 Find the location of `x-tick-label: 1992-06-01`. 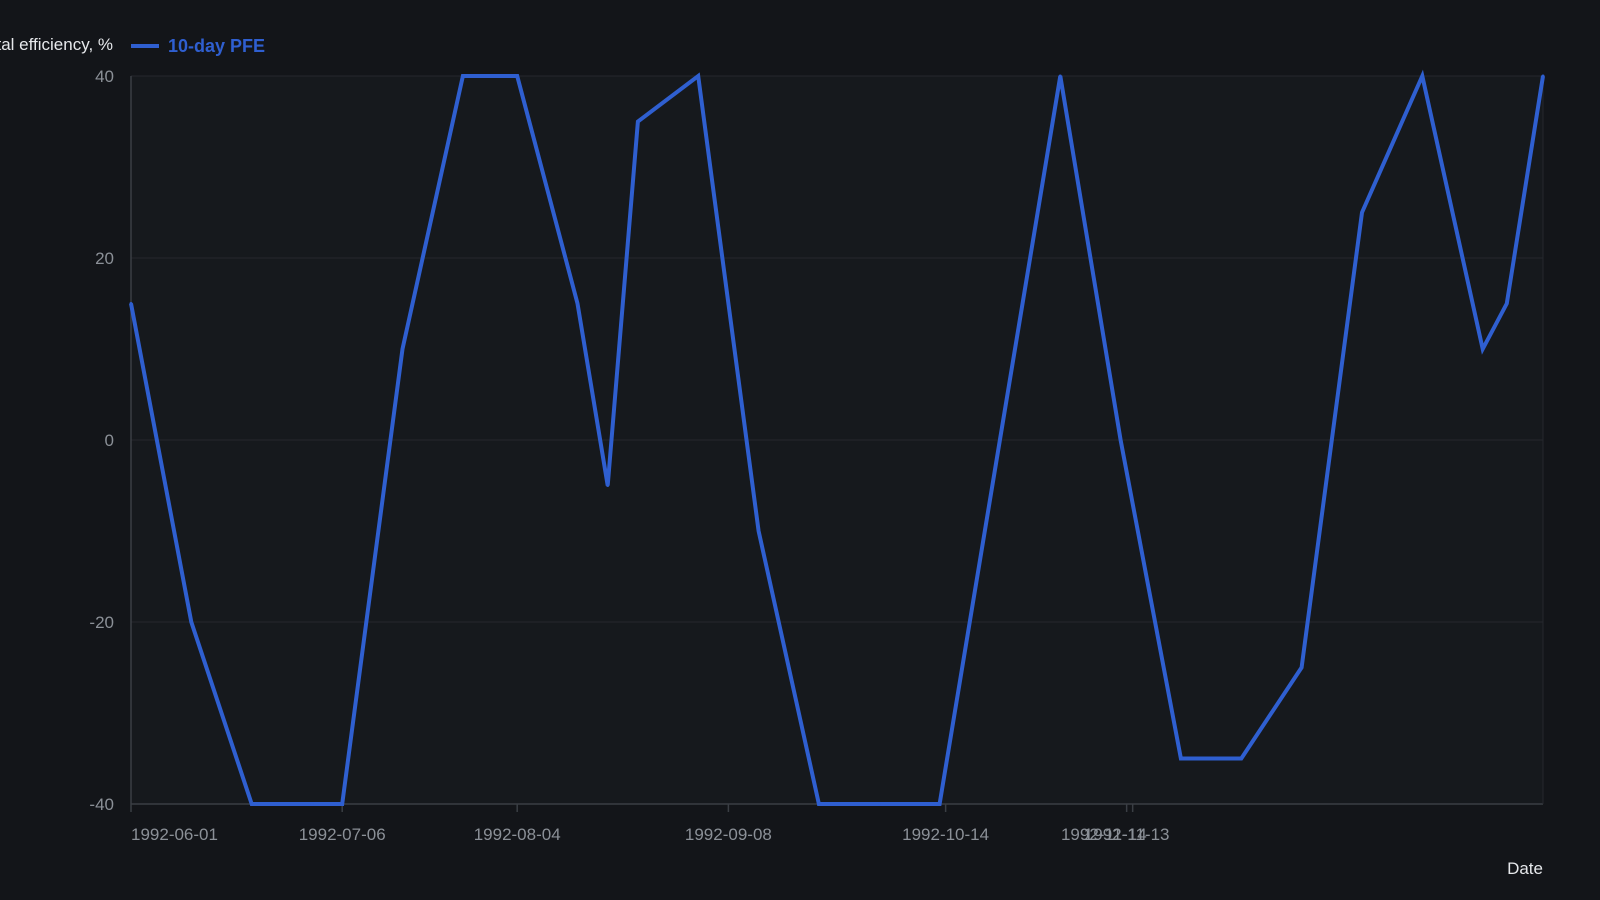

x-tick-label: 1992-06-01 is located at coordinates (174, 834).